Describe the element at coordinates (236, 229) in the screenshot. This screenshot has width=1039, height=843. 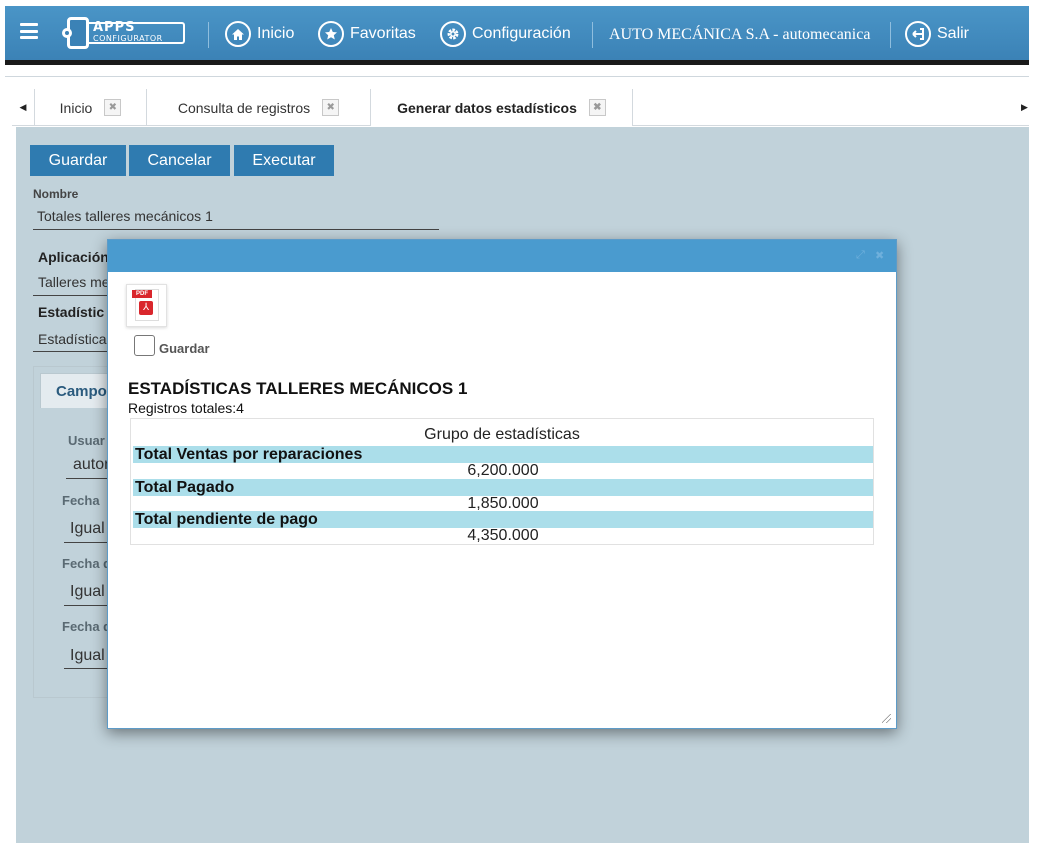
I see `name-field-underline` at that location.